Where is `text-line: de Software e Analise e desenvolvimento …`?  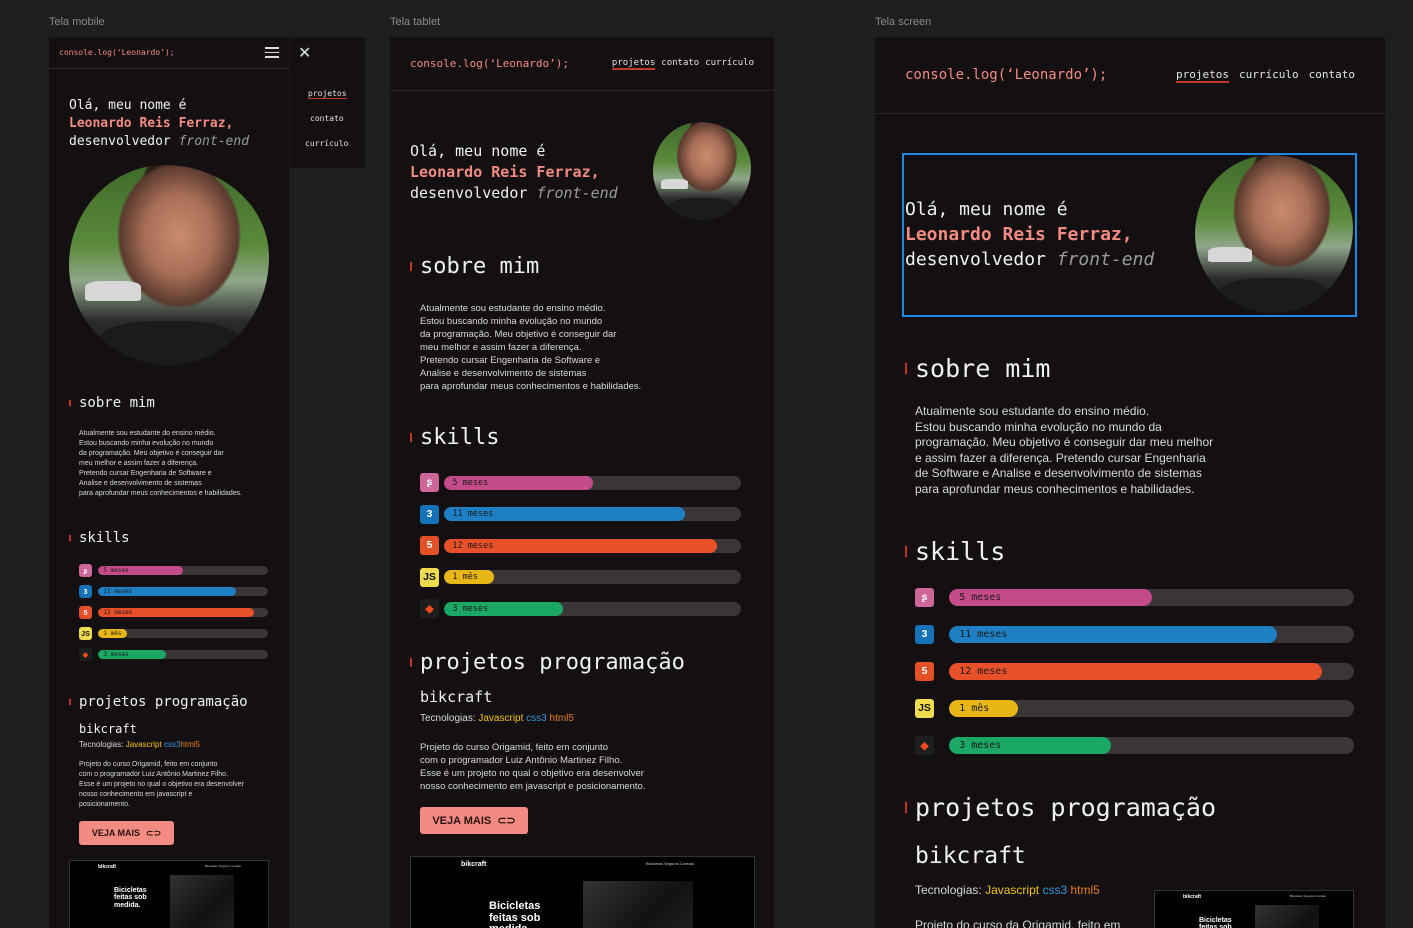 text-line: de Software e Analise e desenvolvimento … is located at coordinates (1058, 473).